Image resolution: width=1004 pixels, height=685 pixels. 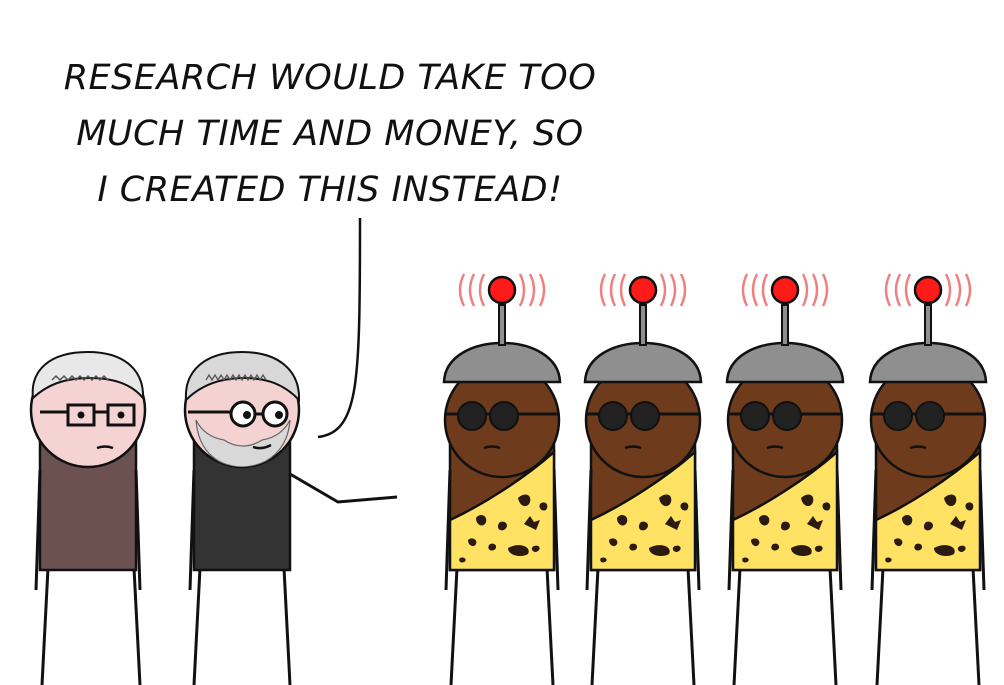 I want to click on listener-leg-left, so click(x=45, y=626).